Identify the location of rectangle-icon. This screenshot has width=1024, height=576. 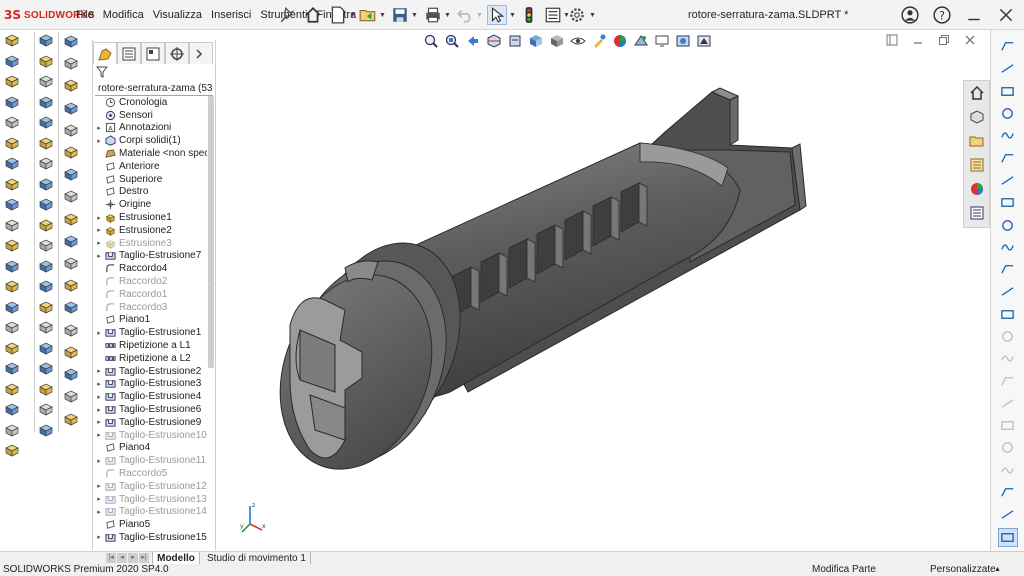
(1008, 113).